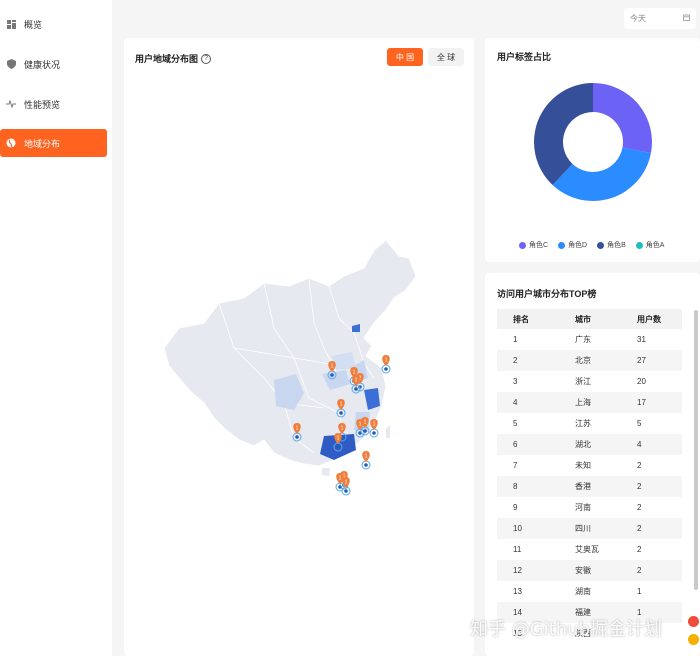  Describe the element at coordinates (515, 423) in the screenshot. I see `cell-rank: 5` at that location.